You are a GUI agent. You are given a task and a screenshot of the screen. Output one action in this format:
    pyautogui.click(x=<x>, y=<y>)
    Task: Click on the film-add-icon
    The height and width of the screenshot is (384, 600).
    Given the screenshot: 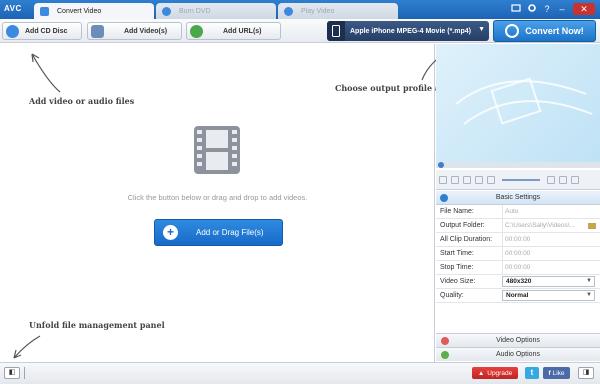 What is the action you would take?
    pyautogui.click(x=97, y=31)
    